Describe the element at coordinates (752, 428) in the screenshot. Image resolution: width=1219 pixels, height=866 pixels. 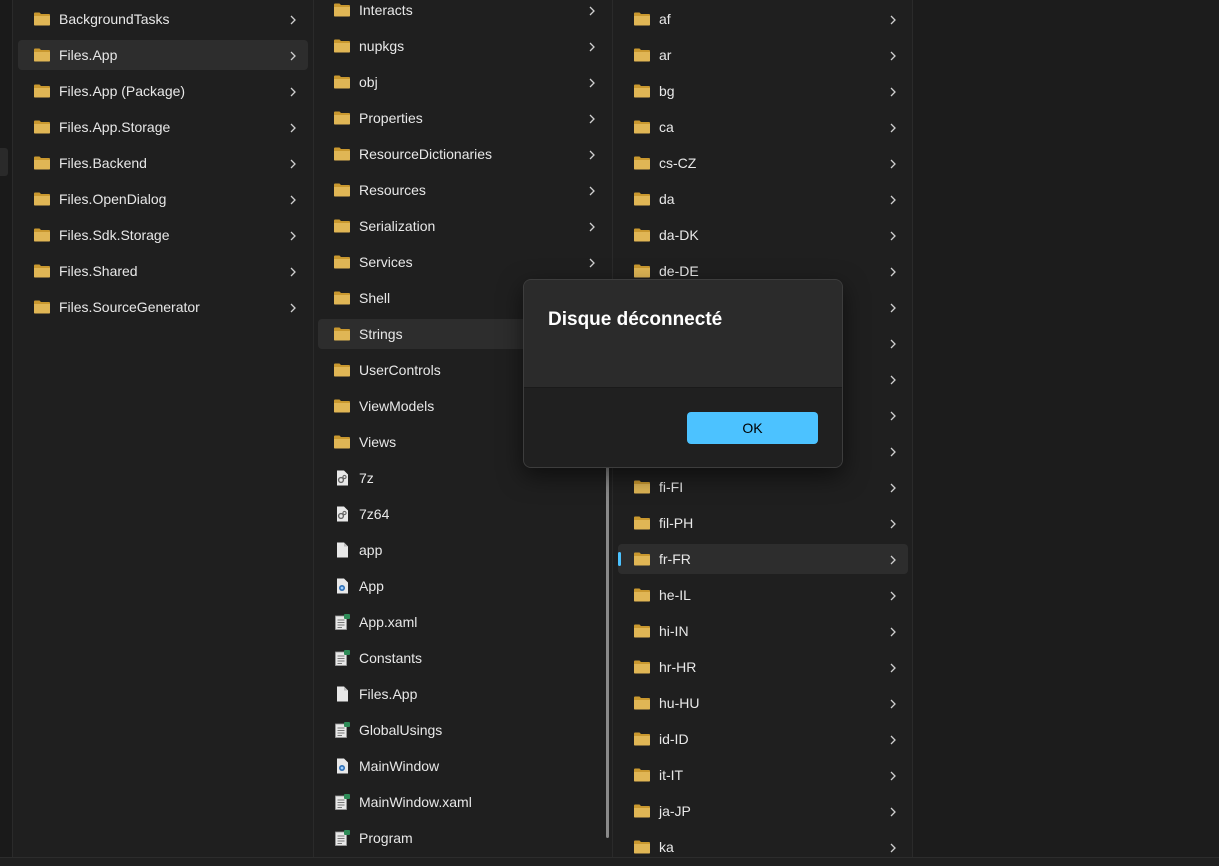
I see `ok-button: OK` at that location.